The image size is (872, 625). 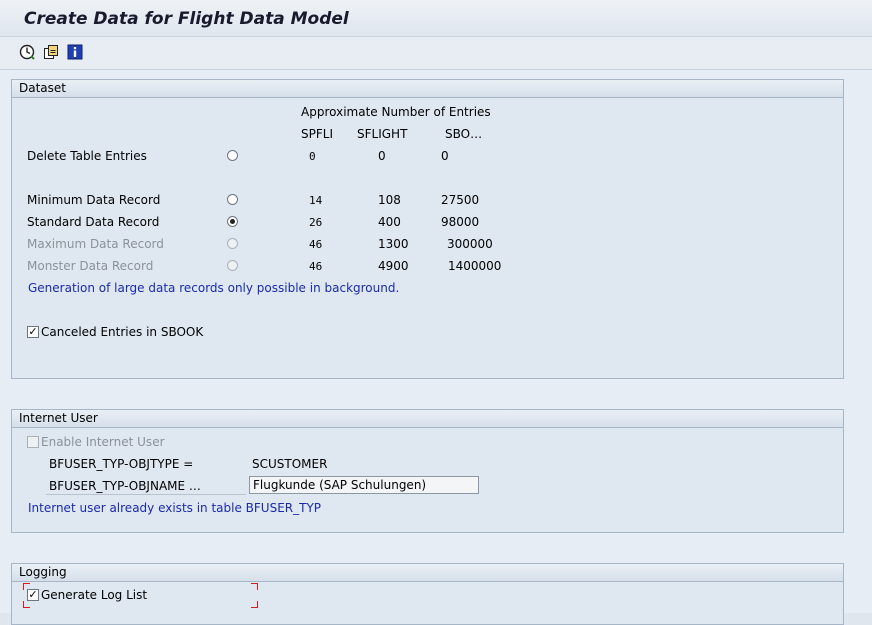 What do you see at coordinates (93, 222) in the screenshot?
I see `standard-record-label: Standard Data Record` at bounding box center [93, 222].